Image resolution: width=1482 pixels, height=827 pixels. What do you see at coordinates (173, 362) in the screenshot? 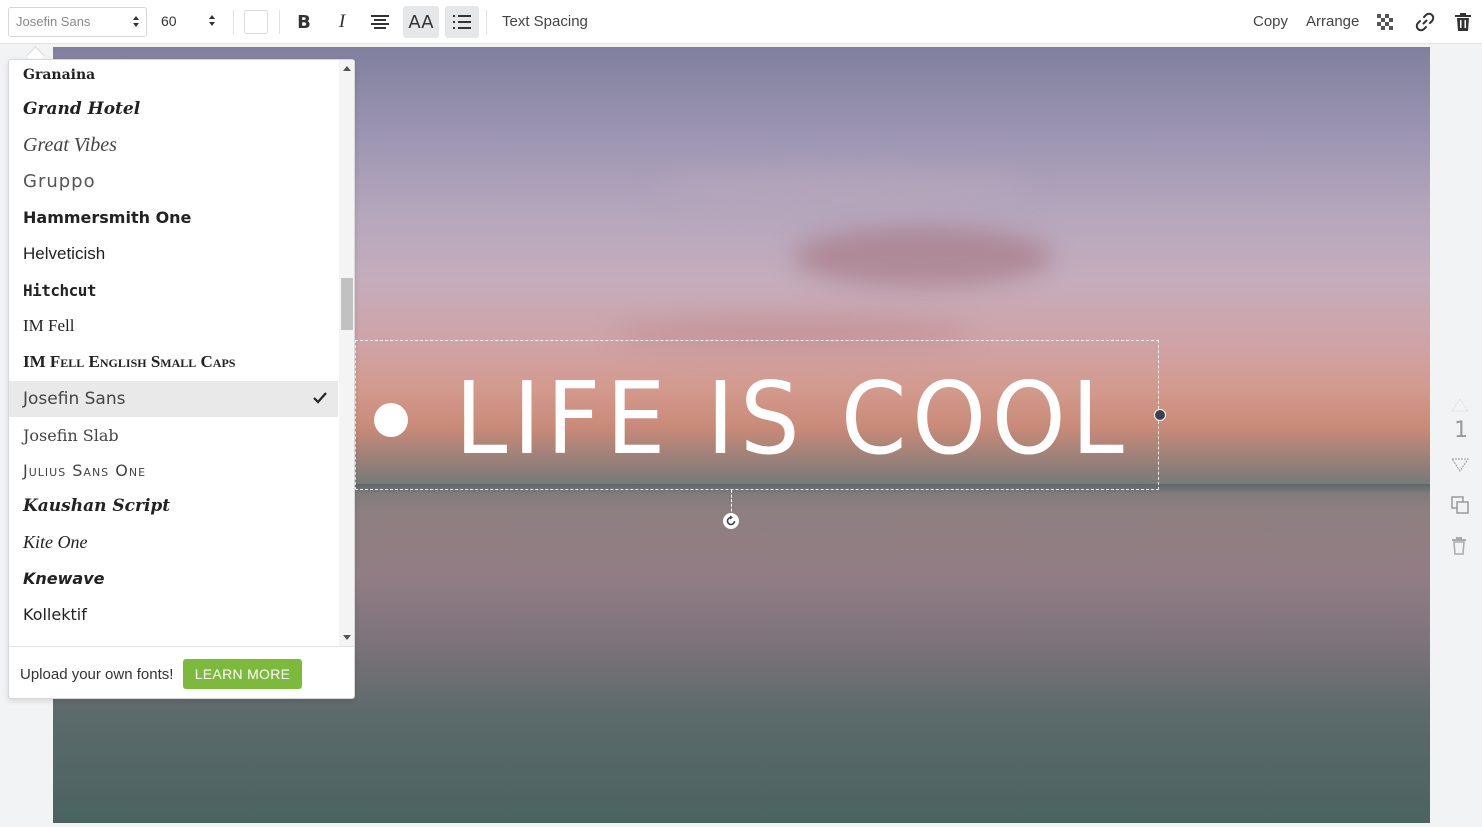
I see `font-option-im-fell-english-sc: IM Fell English Small Caps` at bounding box center [173, 362].